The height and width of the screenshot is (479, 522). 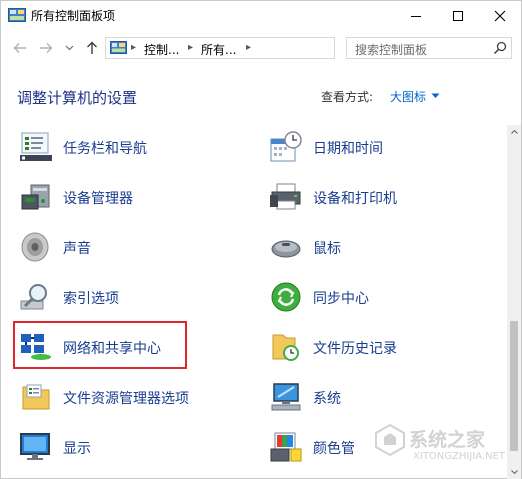 What do you see at coordinates (285, 196) in the screenshot?
I see `printer-icon` at bounding box center [285, 196].